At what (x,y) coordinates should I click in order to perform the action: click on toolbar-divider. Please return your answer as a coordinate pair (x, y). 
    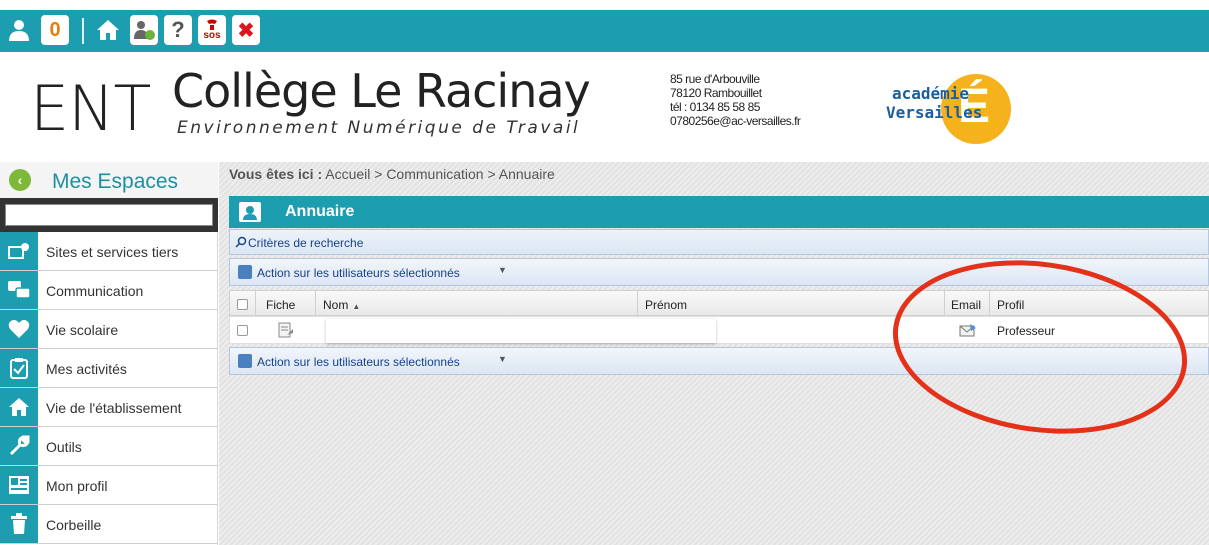
    Looking at the image, I should click on (83, 31).